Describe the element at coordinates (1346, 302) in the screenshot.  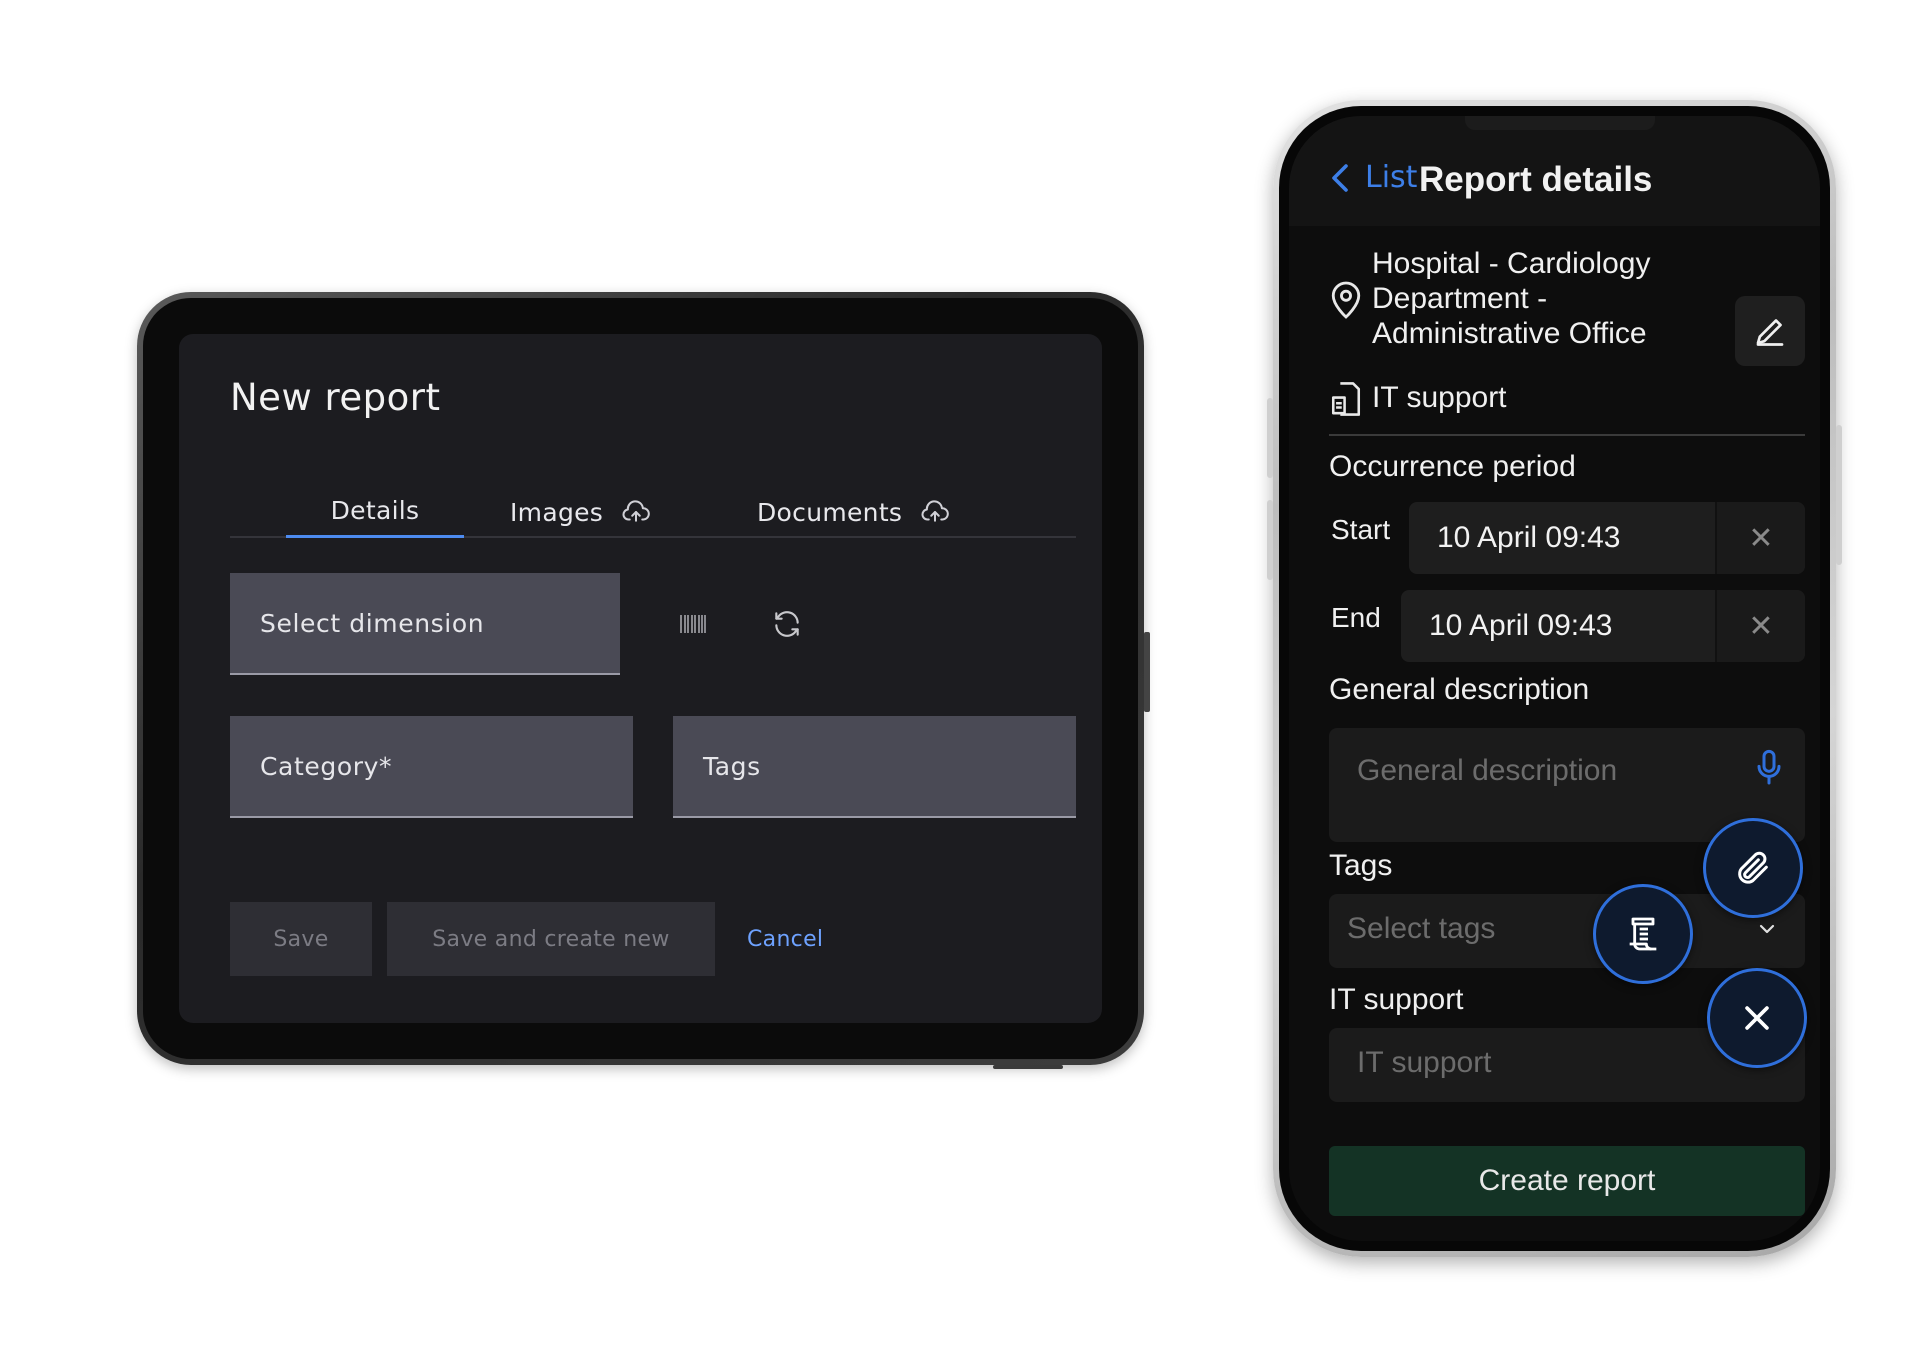
I see `location-pin-icon` at that location.